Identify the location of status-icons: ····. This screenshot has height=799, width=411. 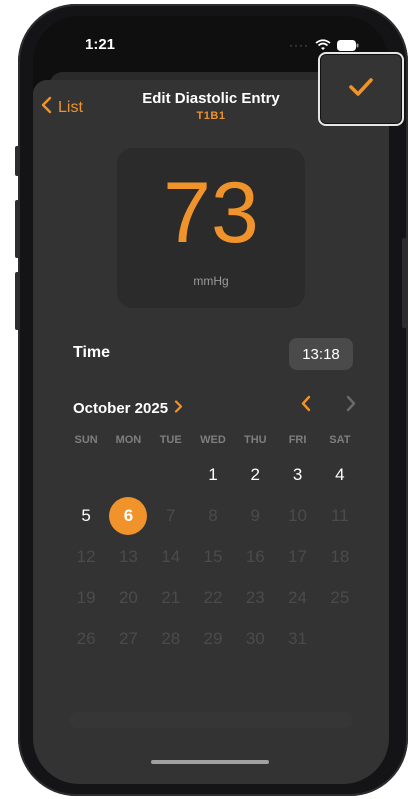
(324, 45).